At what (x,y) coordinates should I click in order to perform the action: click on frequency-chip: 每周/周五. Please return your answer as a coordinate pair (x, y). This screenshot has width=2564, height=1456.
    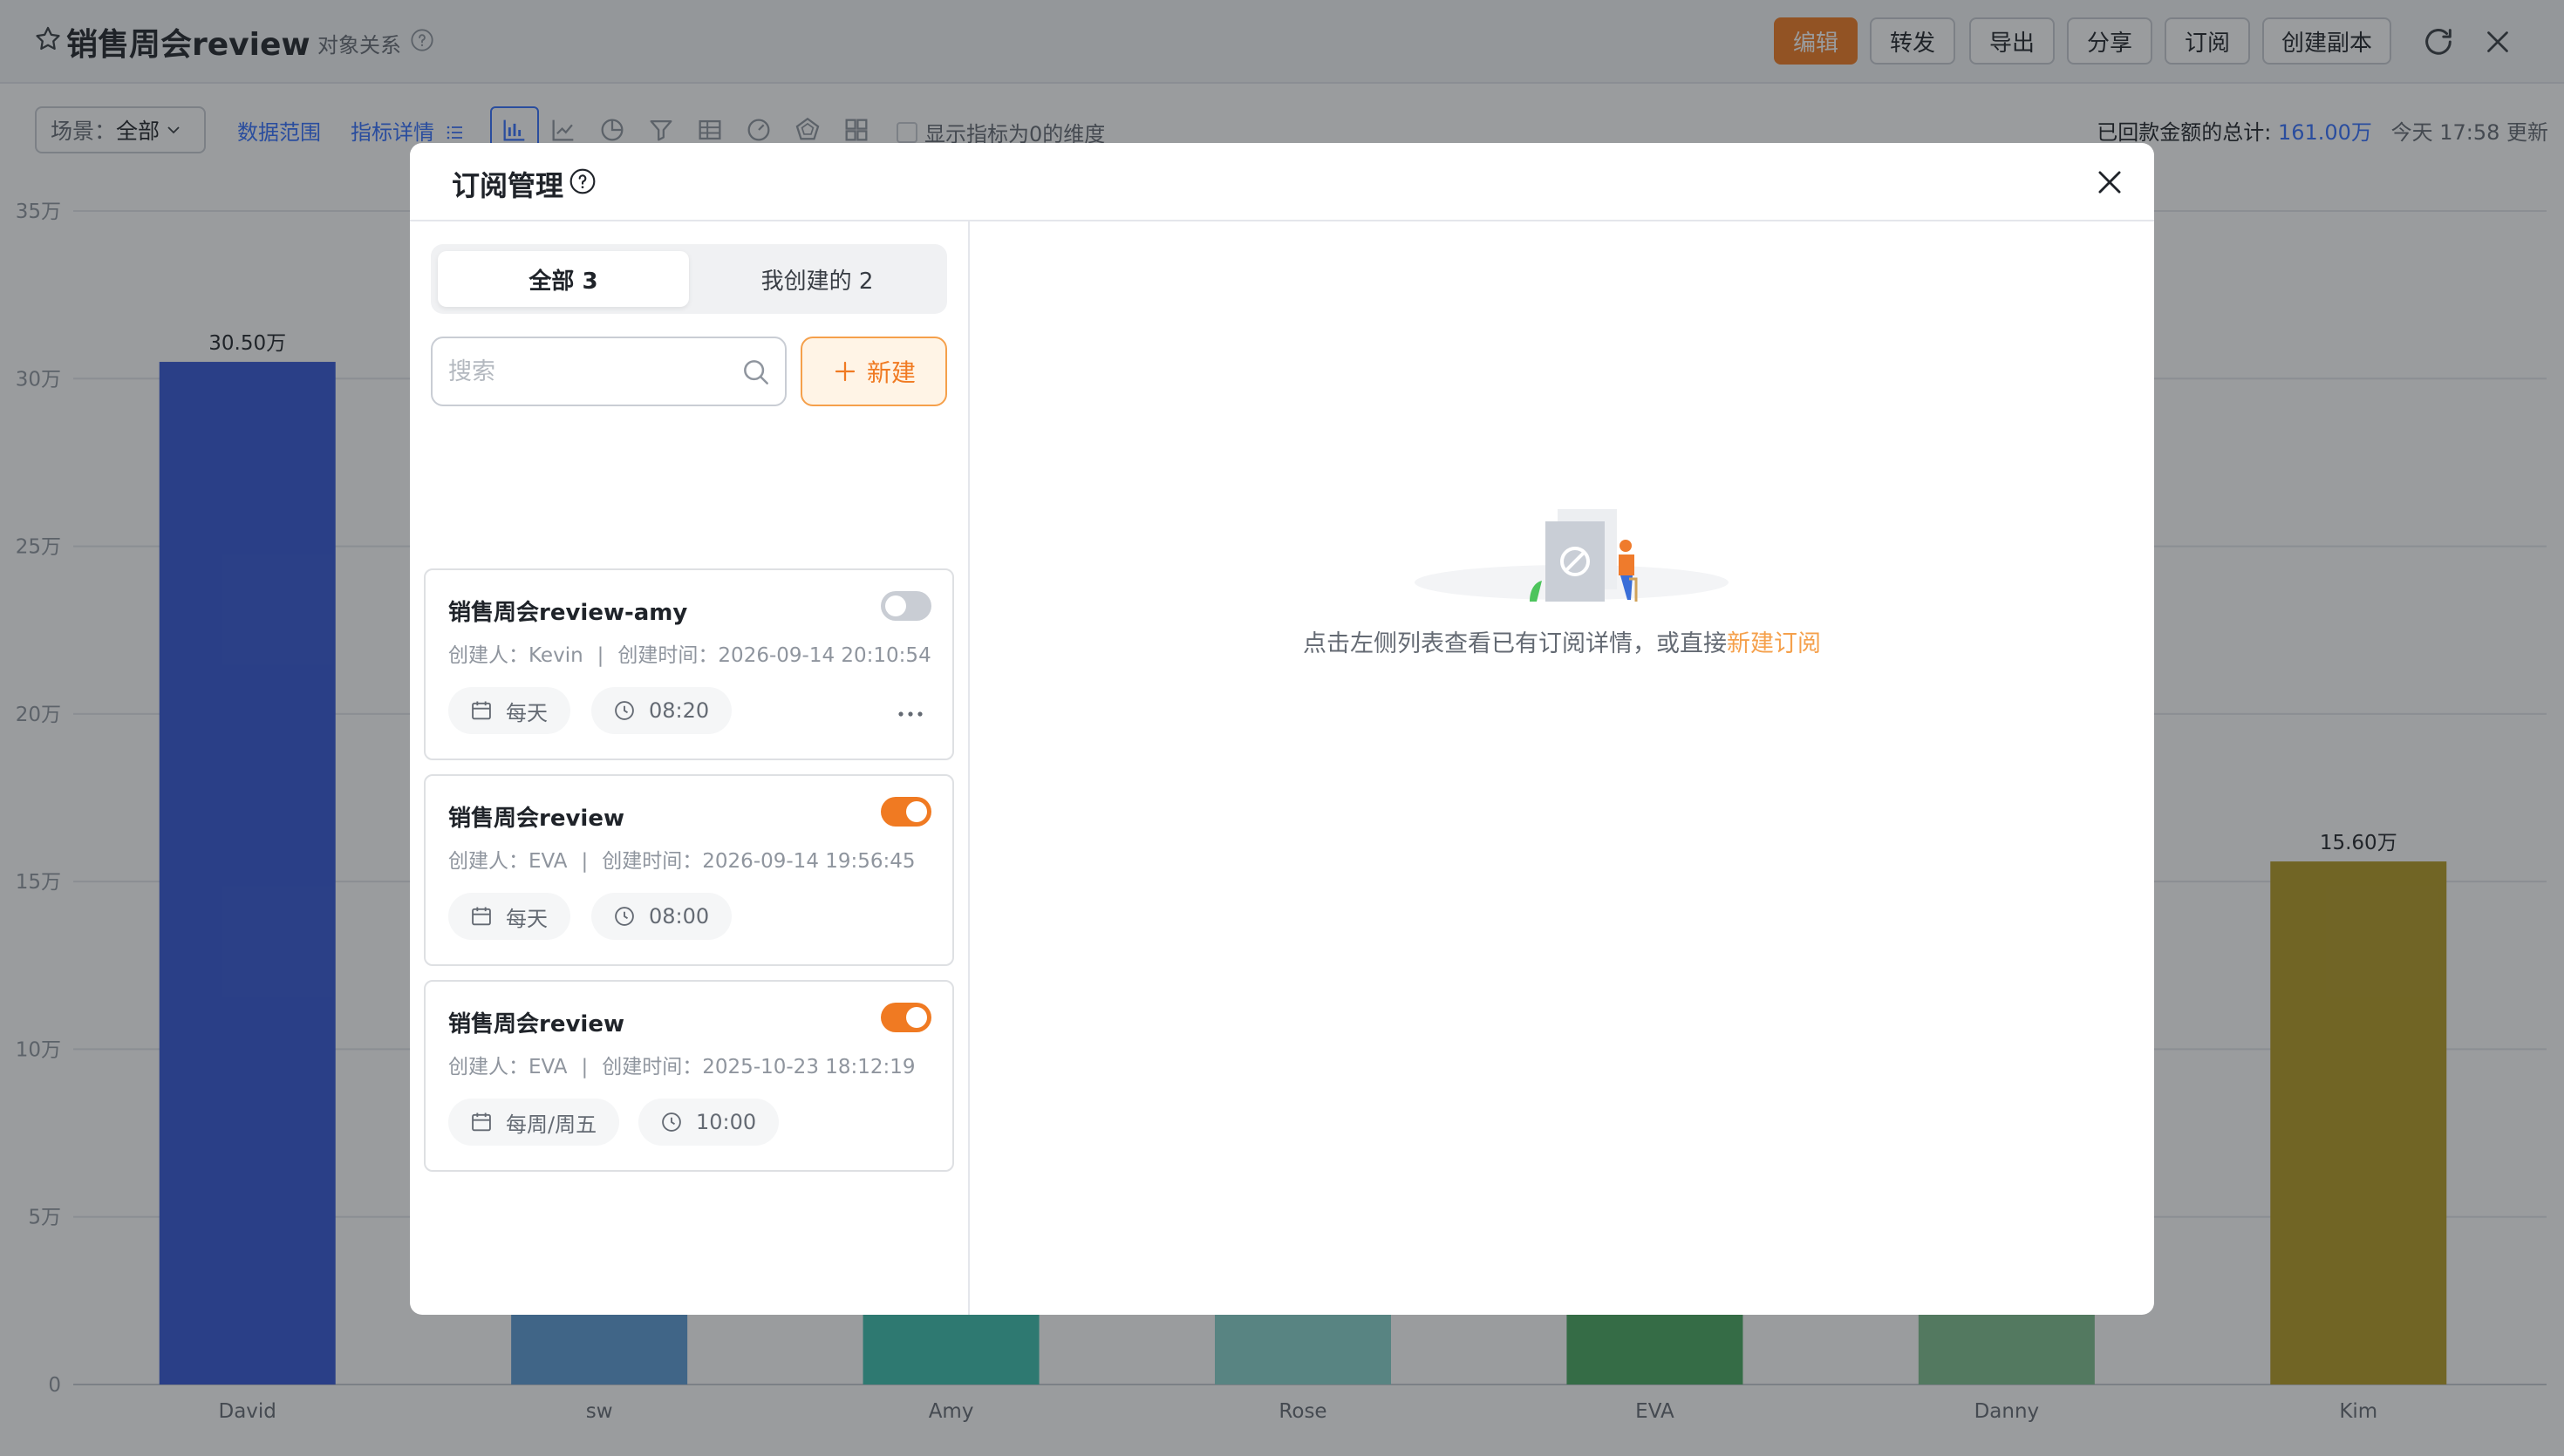
    Looking at the image, I should click on (534, 1122).